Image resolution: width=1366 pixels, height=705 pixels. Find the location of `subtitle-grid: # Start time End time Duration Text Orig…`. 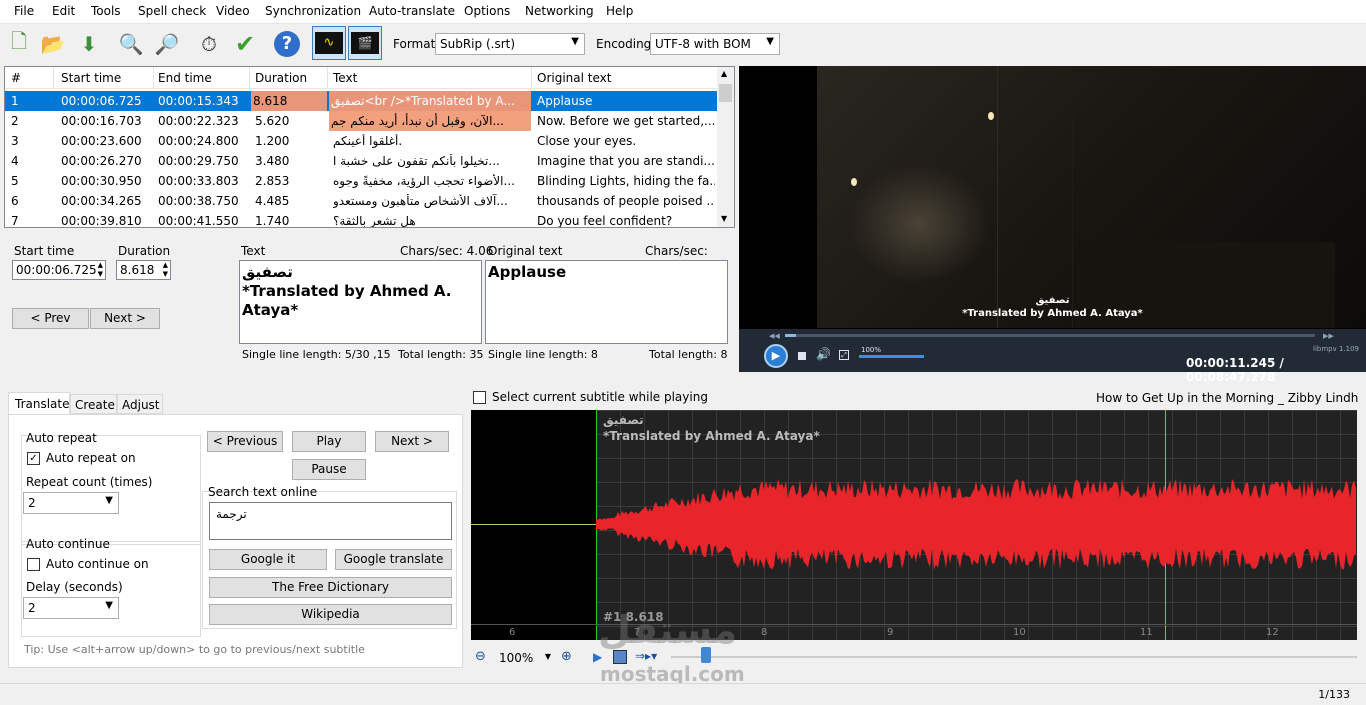

subtitle-grid: # Start time End time Duration Text Orig… is located at coordinates (369, 147).